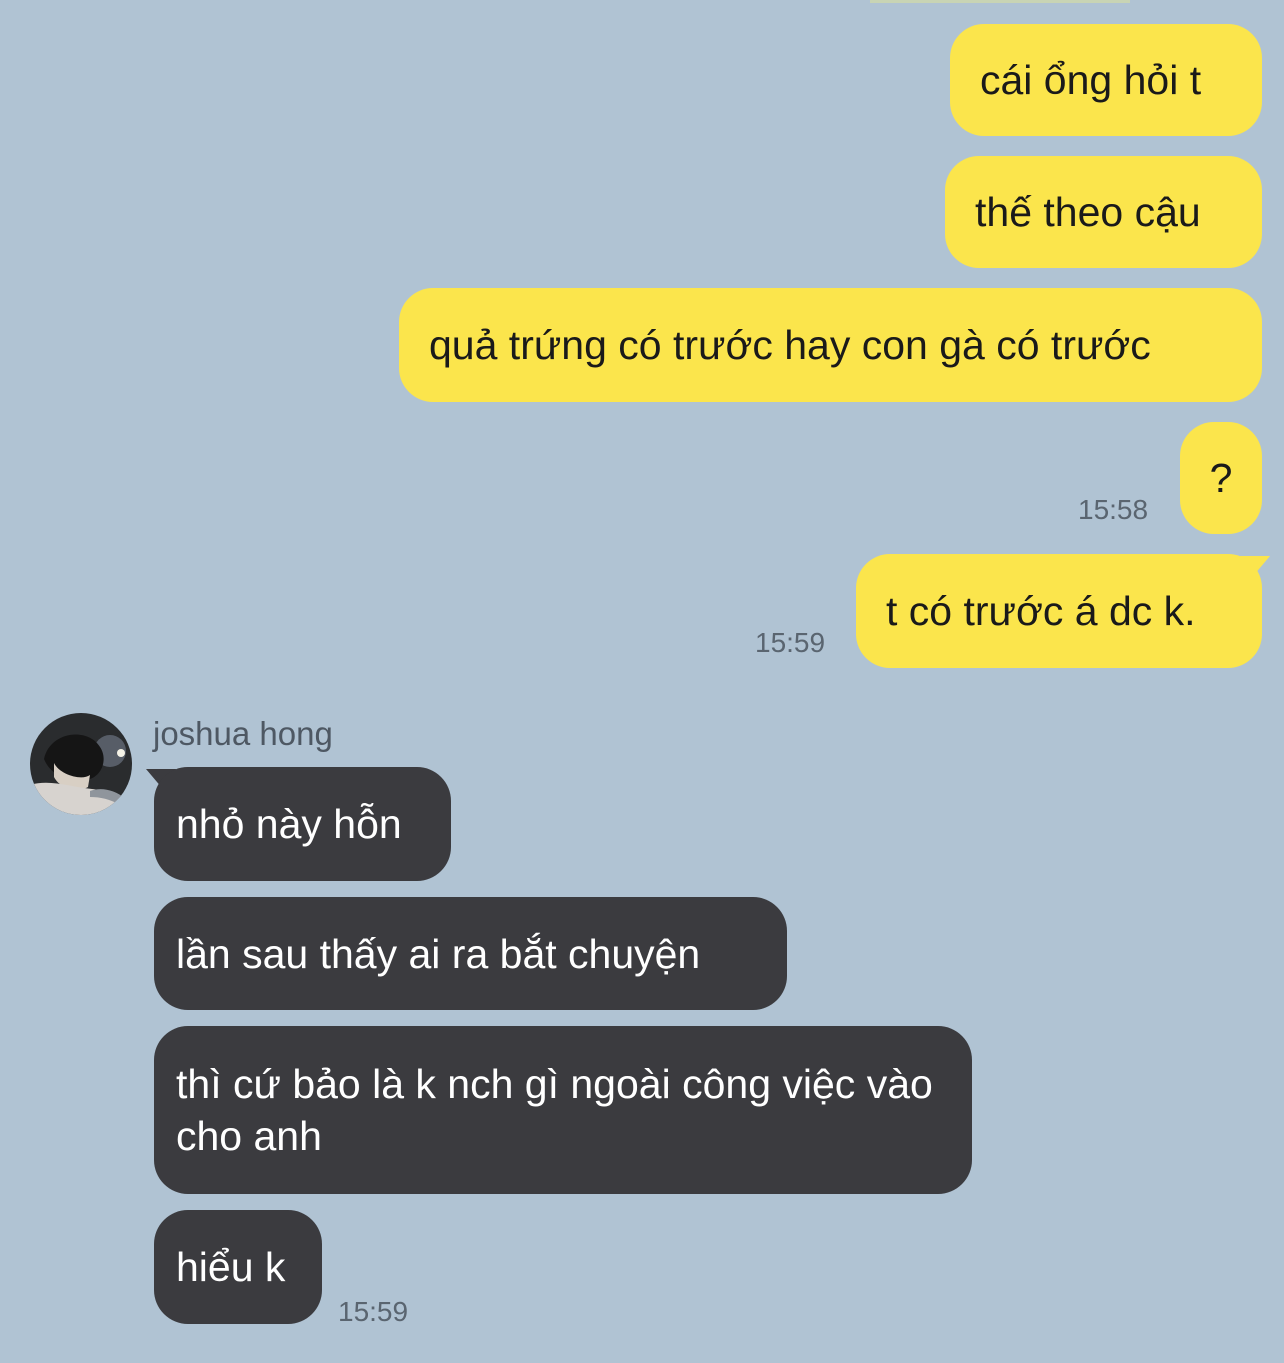 This screenshot has width=1284, height=1363. Describe the element at coordinates (790, 345) in the screenshot. I see `message-text: quả trứng có trước hay con gà có trước` at that location.